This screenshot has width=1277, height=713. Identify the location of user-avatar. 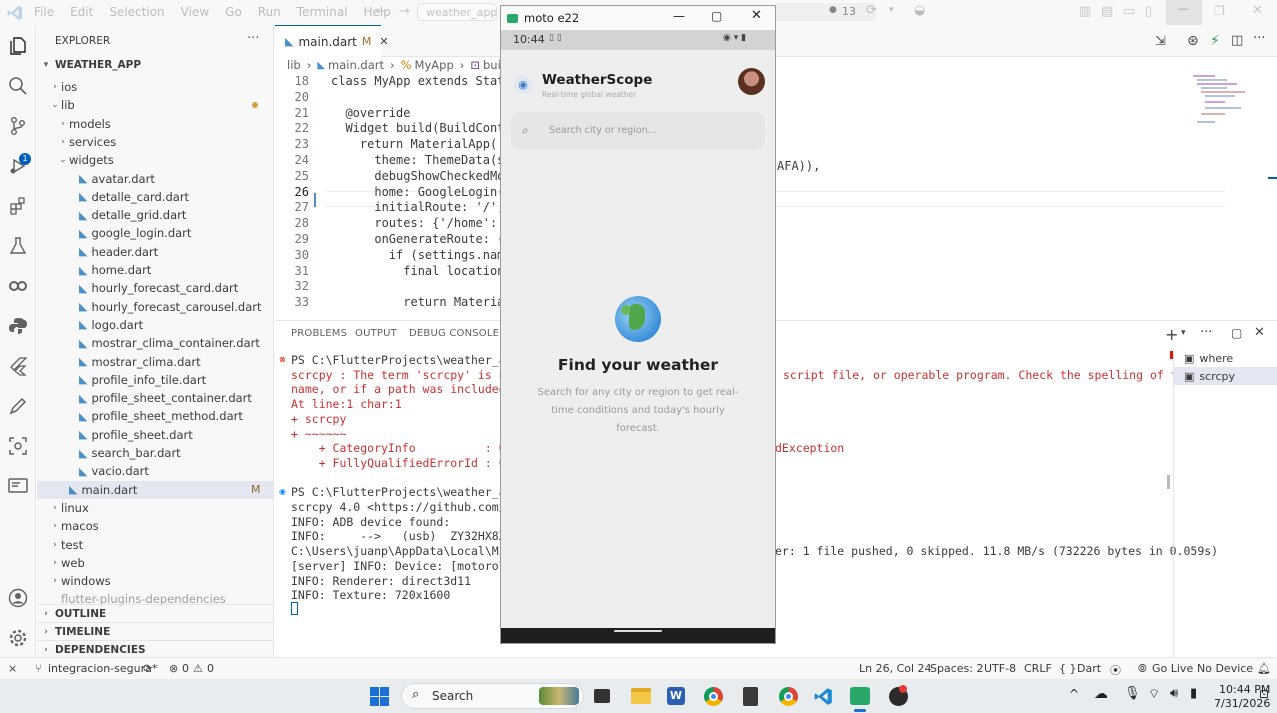
(751, 81).